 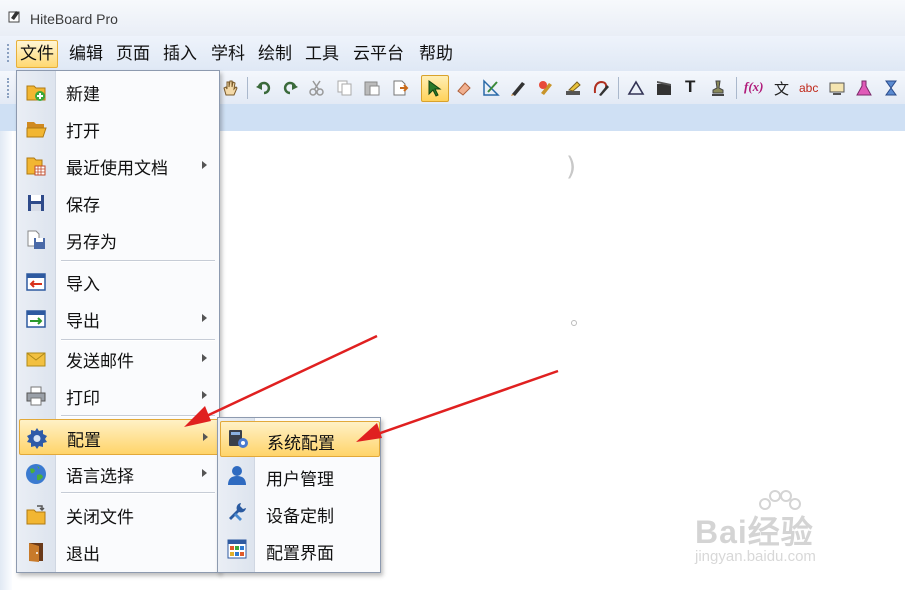 I want to click on menu-item-save-as: 另存为, so click(x=118, y=239).